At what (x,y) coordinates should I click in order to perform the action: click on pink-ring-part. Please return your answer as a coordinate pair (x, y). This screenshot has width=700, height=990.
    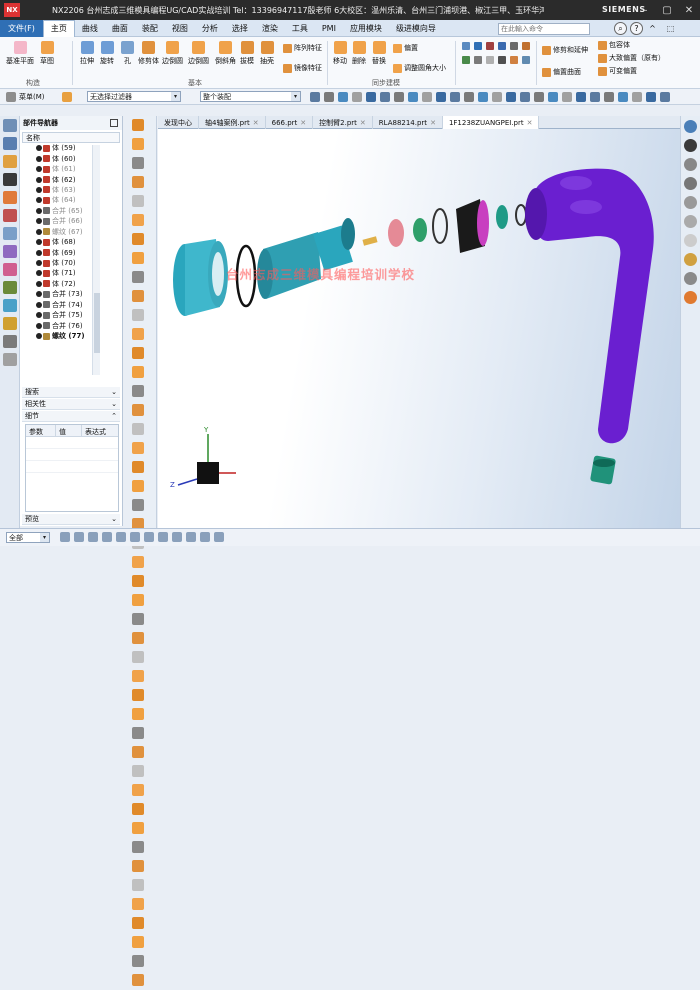
    Looking at the image, I should click on (396, 233).